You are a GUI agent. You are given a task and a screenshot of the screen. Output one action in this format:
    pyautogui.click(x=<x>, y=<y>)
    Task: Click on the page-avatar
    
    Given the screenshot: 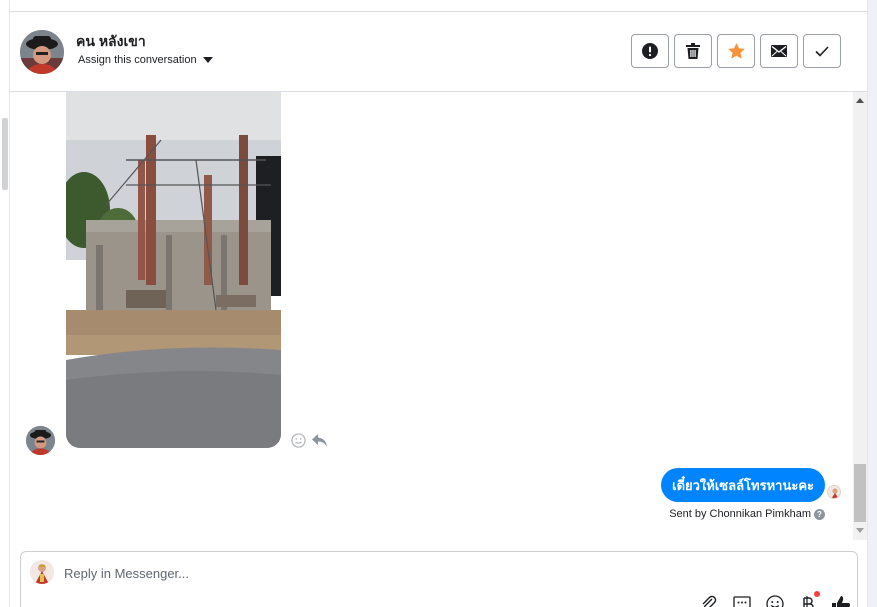 What is the action you would take?
    pyautogui.click(x=42, y=572)
    